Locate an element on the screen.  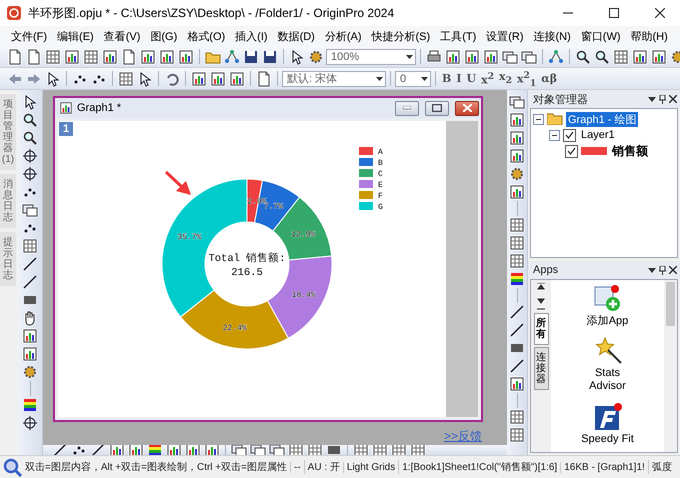
menu-item: 格式(O) is located at coordinates (206, 36).